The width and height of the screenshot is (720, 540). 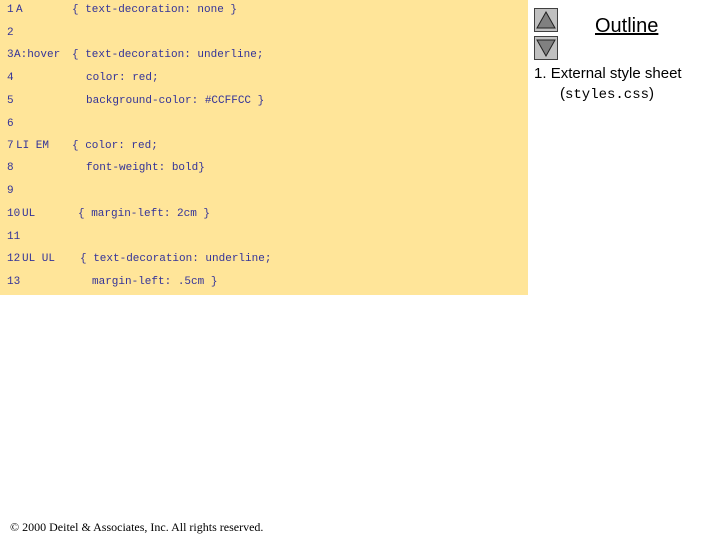 I want to click on line-number: 5, so click(x=10, y=101).